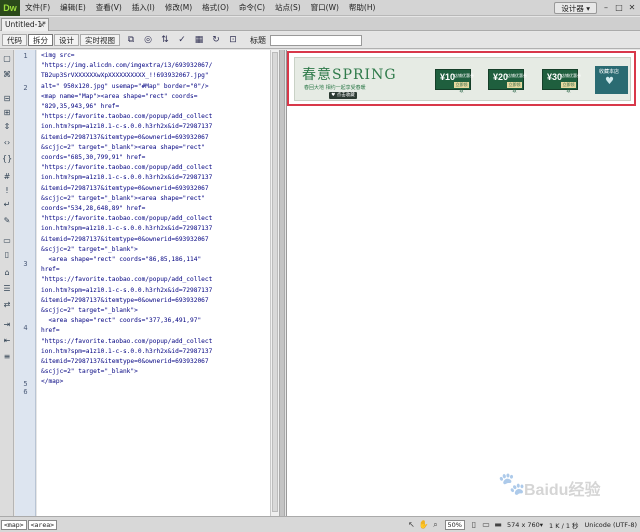 The height and width of the screenshot is (532, 640). What do you see at coordinates (436, 525) in the screenshot?
I see `zoom-tool-icon: ⌕` at bounding box center [436, 525].